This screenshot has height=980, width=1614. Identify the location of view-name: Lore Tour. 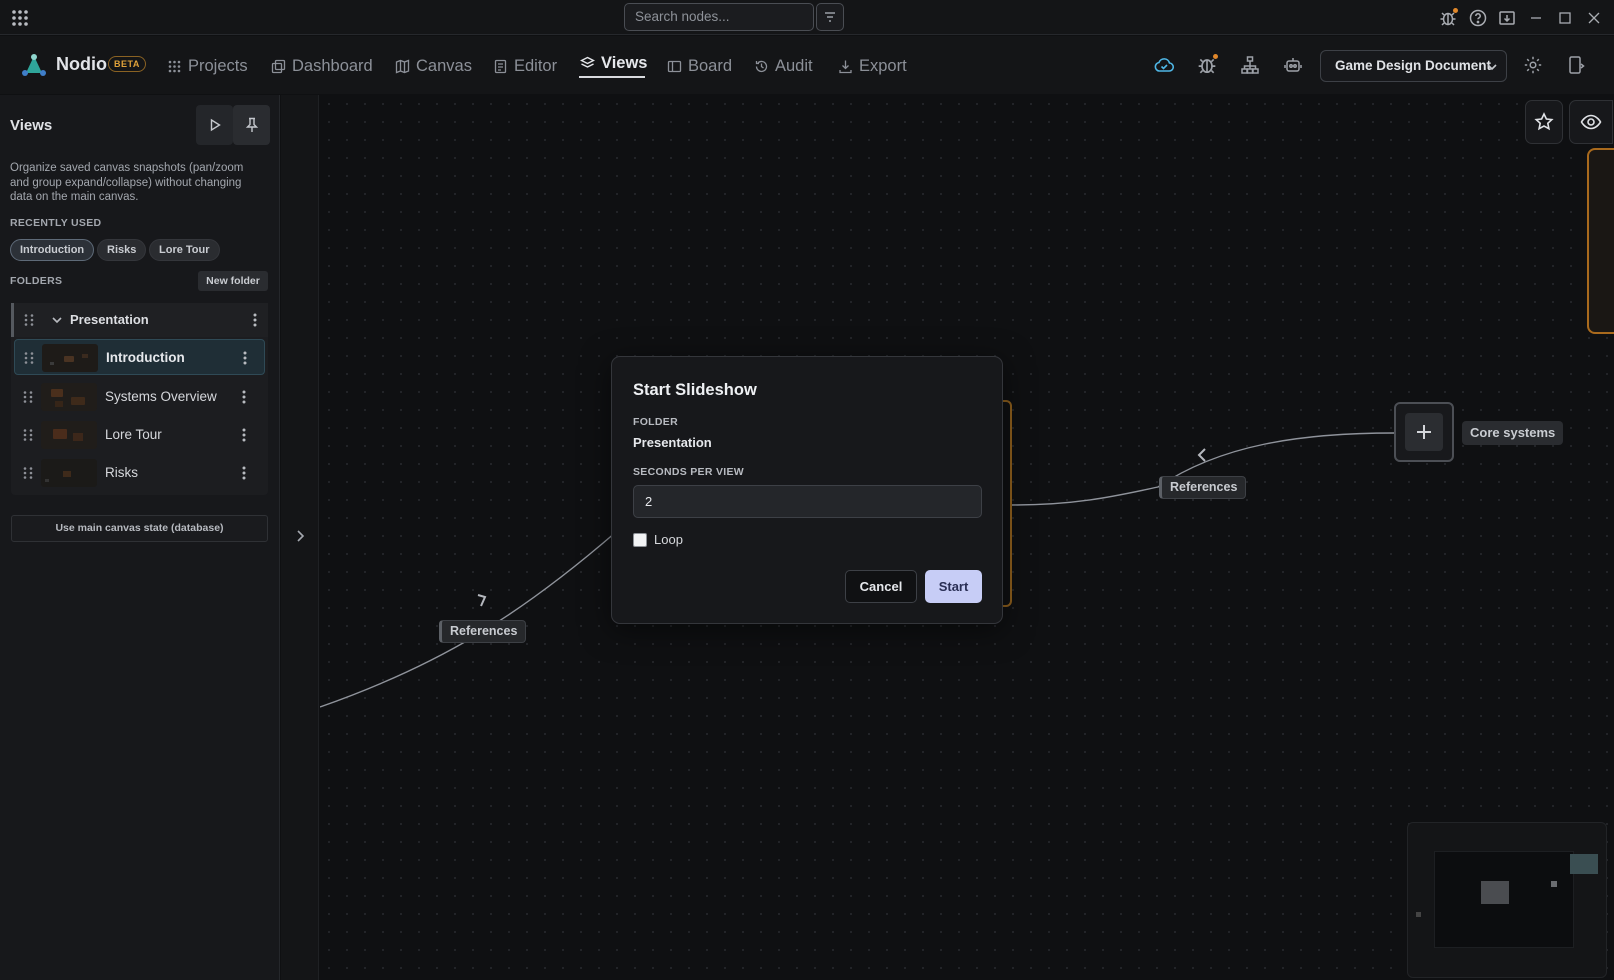
(133, 434).